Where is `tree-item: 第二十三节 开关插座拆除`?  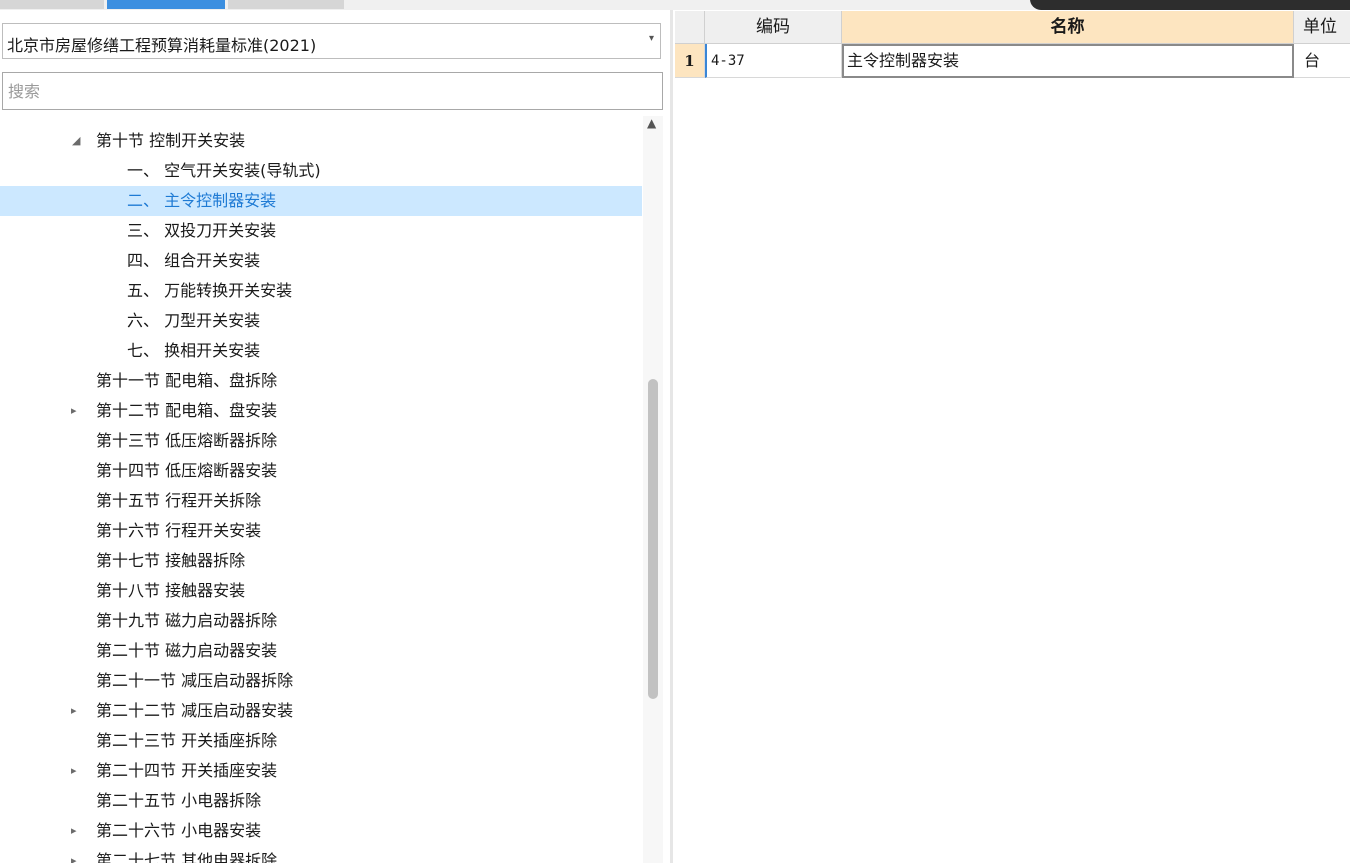
tree-item: 第二十三节 开关插座拆除 is located at coordinates (321, 741).